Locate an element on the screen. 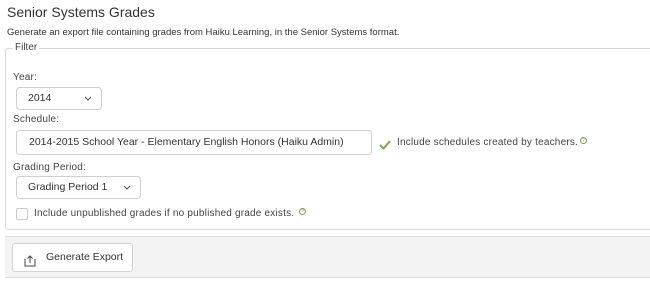 The height and width of the screenshot is (283, 650). year-select: 2014 is located at coordinates (59, 98).